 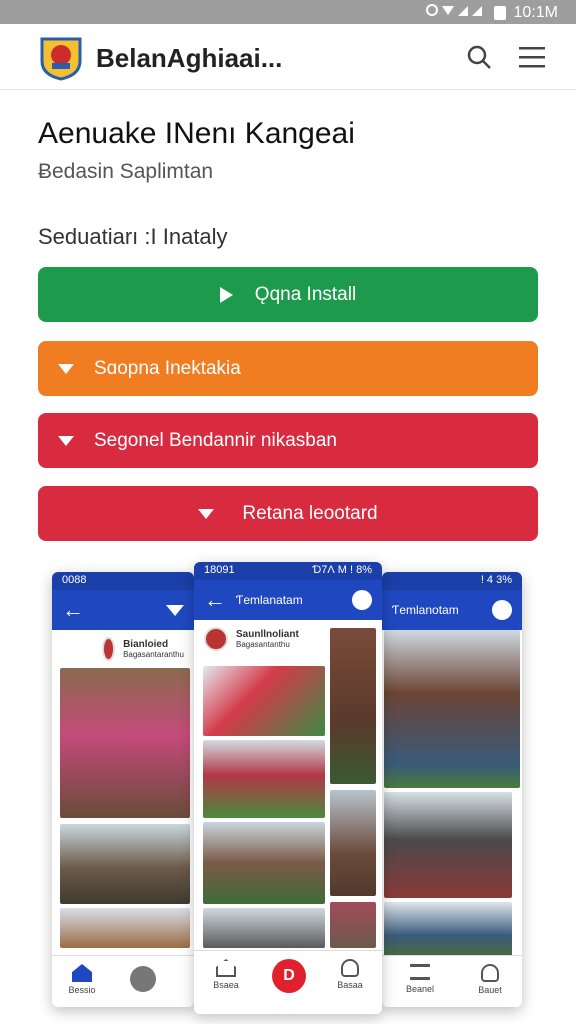 What do you see at coordinates (126, 171) in the screenshot?
I see `page-subtitle: Ƀedasin Saplimtan` at bounding box center [126, 171].